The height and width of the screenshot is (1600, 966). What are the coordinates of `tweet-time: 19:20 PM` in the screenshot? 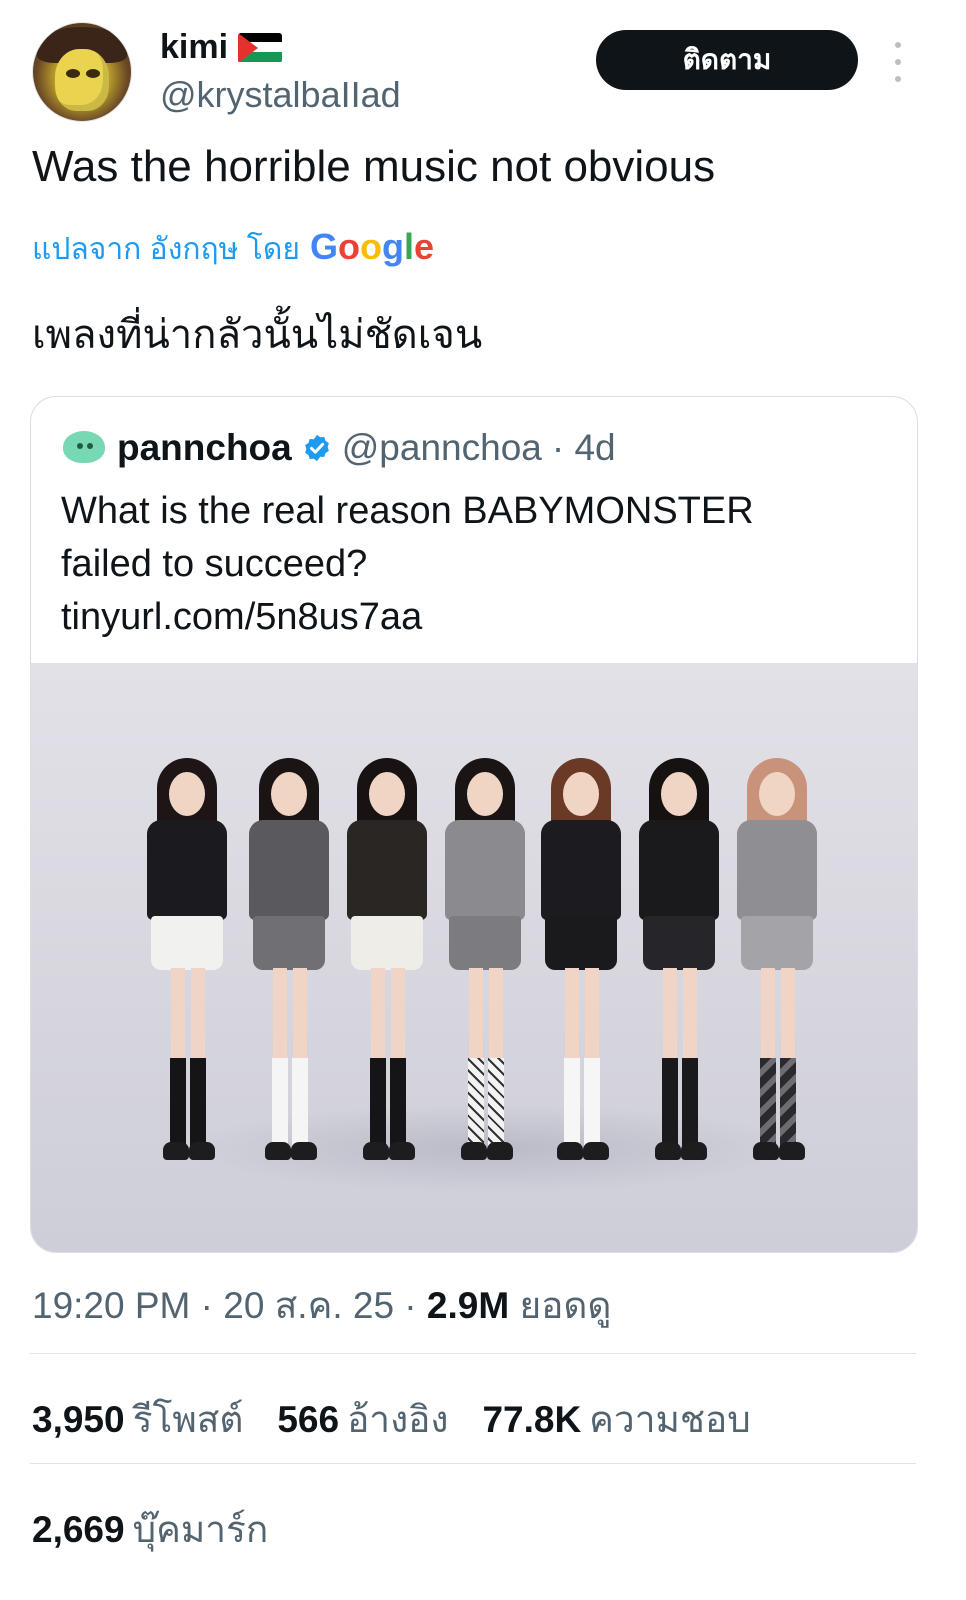 It's located at (111, 1305).